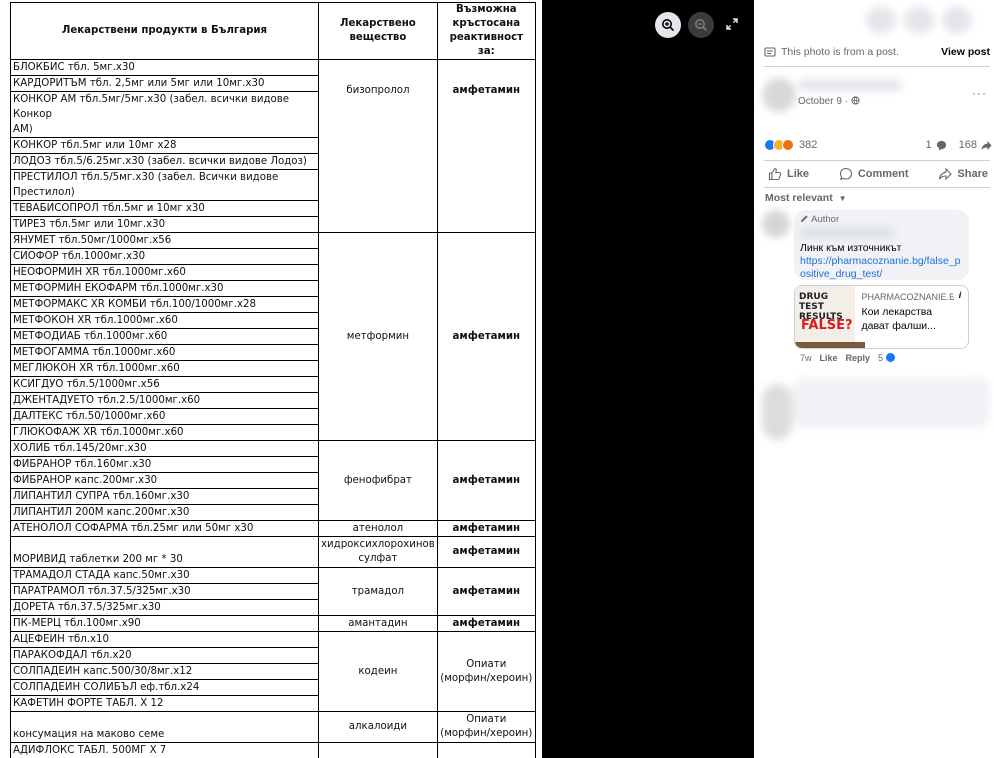 Image resolution: width=994 pixels, height=758 pixels. Describe the element at coordinates (880, 358) in the screenshot. I see `comment-likes-count: 5` at that location.